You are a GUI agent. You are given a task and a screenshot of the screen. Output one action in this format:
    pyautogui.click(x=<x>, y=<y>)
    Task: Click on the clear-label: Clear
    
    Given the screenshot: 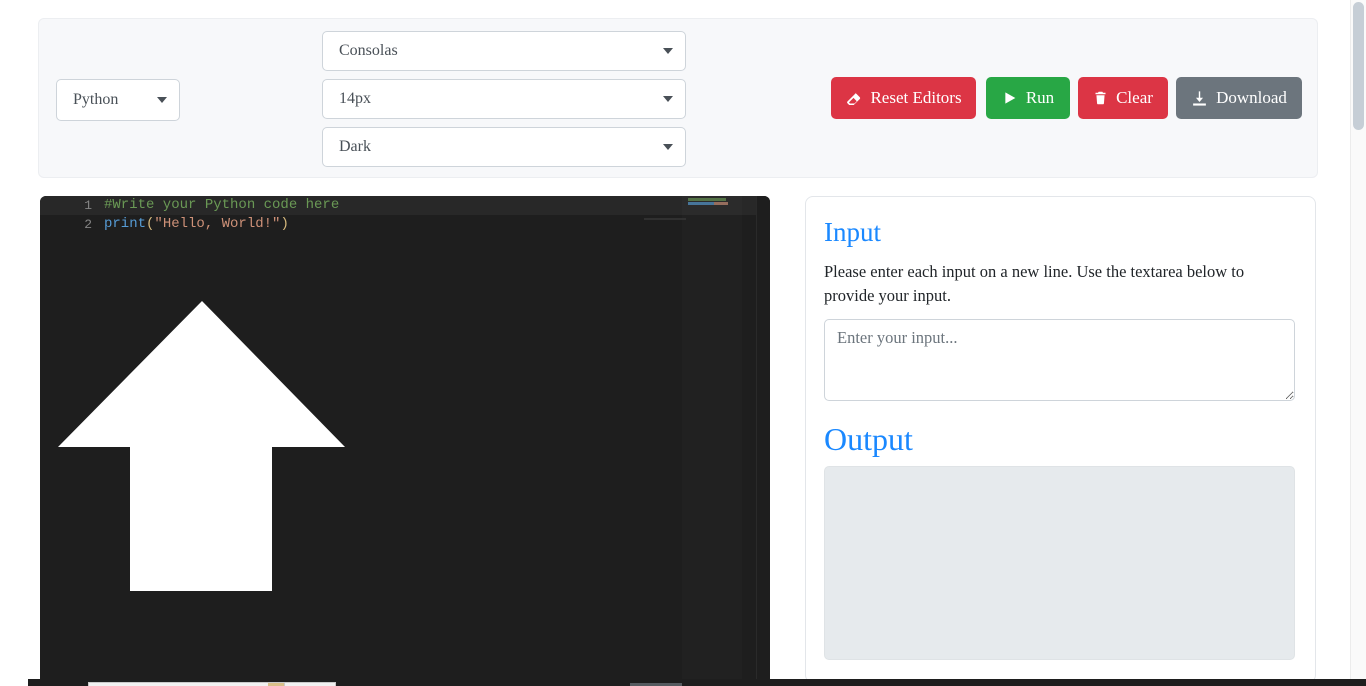 What is the action you would take?
    pyautogui.click(x=1134, y=97)
    